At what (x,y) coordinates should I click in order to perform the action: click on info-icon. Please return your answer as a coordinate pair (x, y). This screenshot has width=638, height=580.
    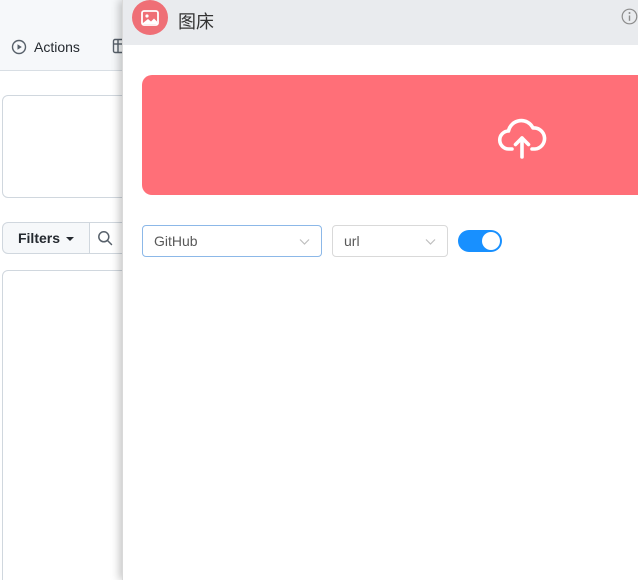
    Looking at the image, I should click on (629, 16).